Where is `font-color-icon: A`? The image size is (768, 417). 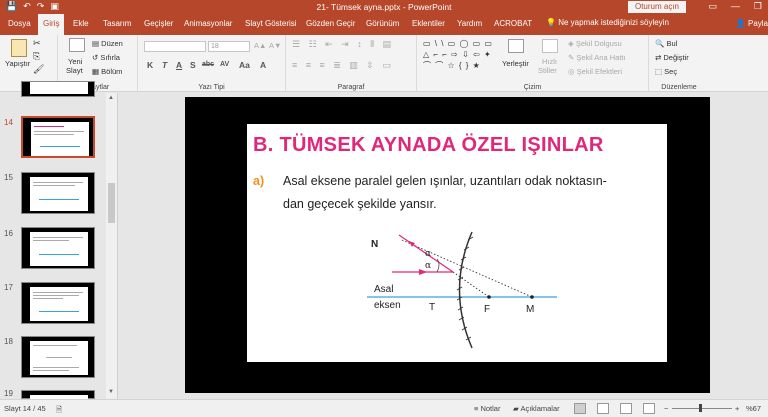
font-color-icon: A is located at coordinates (263, 65).